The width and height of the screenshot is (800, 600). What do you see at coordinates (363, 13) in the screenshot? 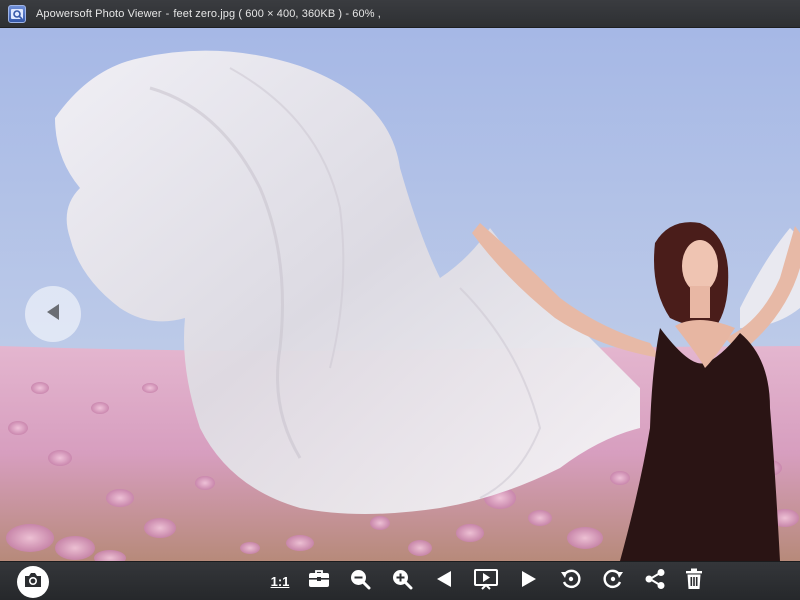
I see `zoom-info: - 60% ,` at bounding box center [363, 13].